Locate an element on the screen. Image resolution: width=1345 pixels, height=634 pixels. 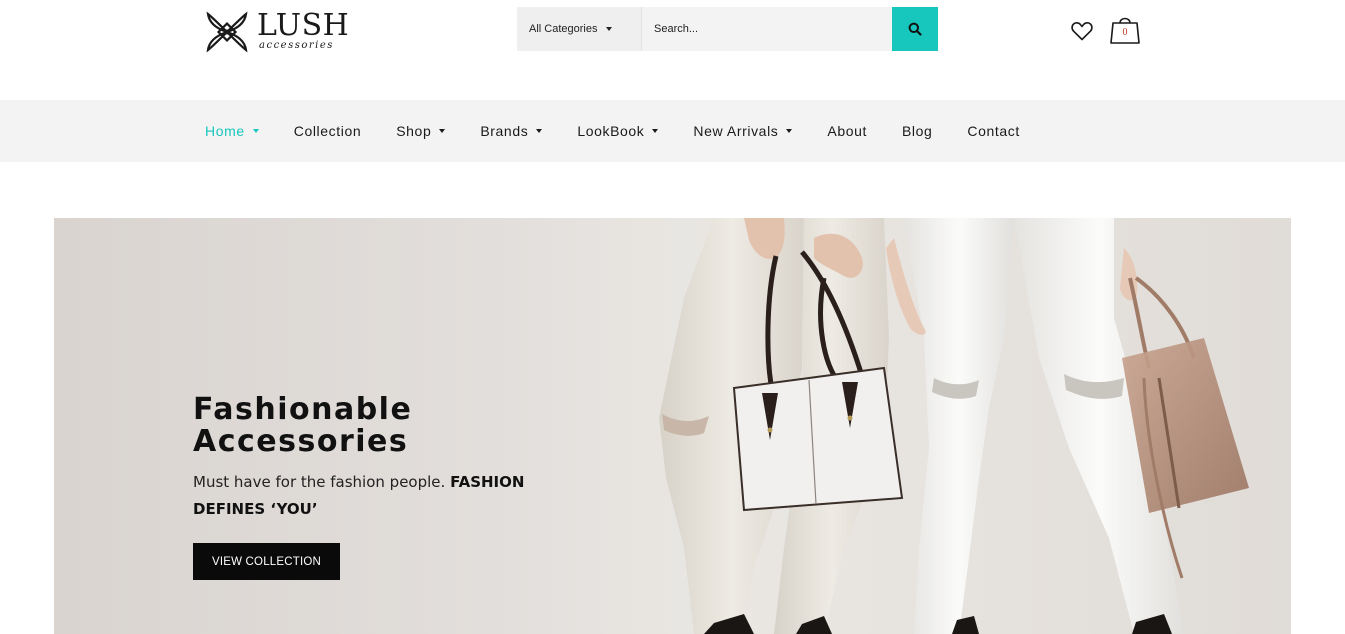
brand-name: LUSH is located at coordinates (303, 25).